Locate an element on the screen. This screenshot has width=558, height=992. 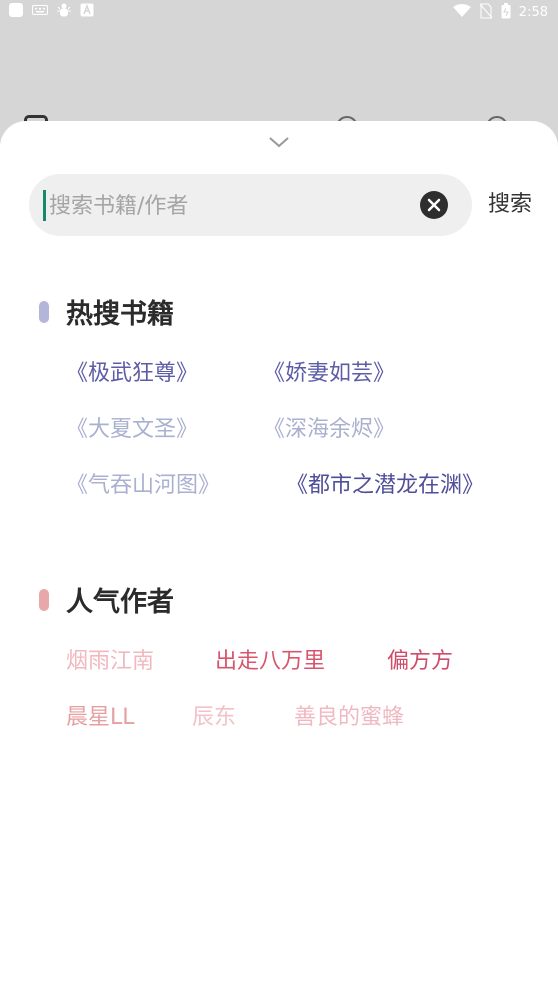
hot-book-tag: 《都市之潜龙在渊》 is located at coordinates (385, 486).